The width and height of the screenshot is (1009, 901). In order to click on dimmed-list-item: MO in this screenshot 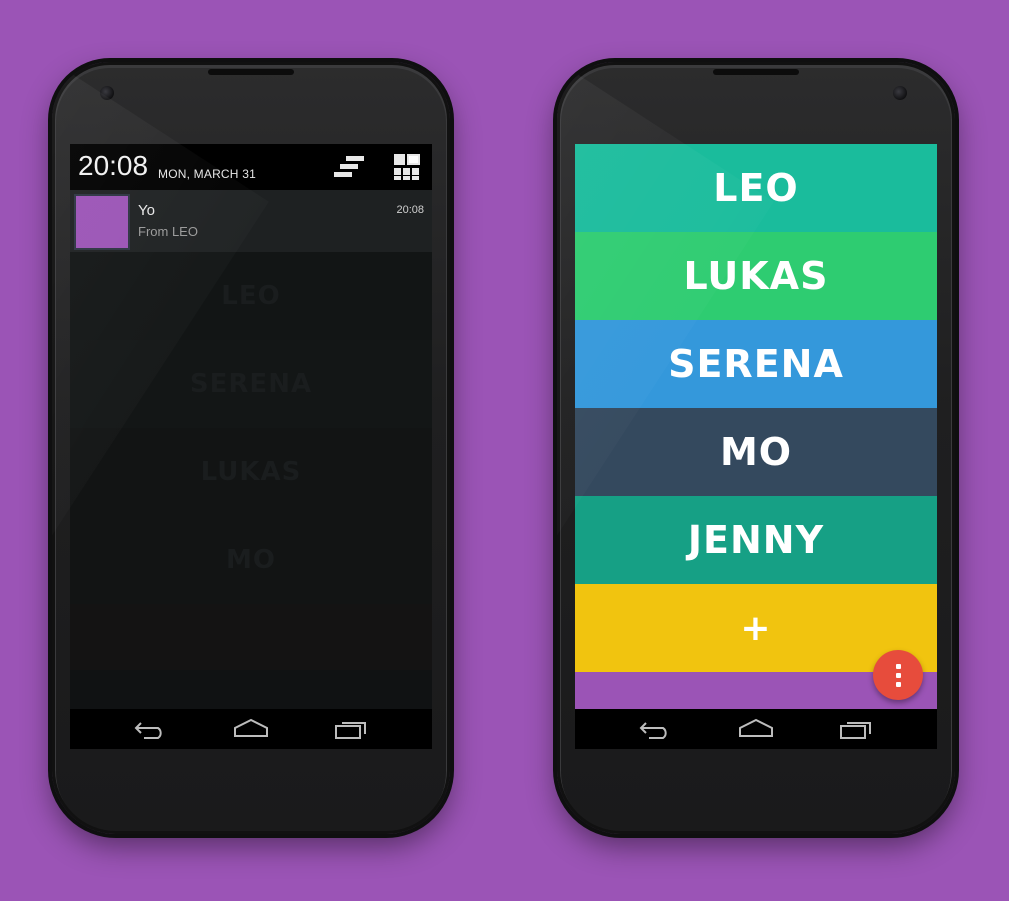, I will do `click(251, 560)`.